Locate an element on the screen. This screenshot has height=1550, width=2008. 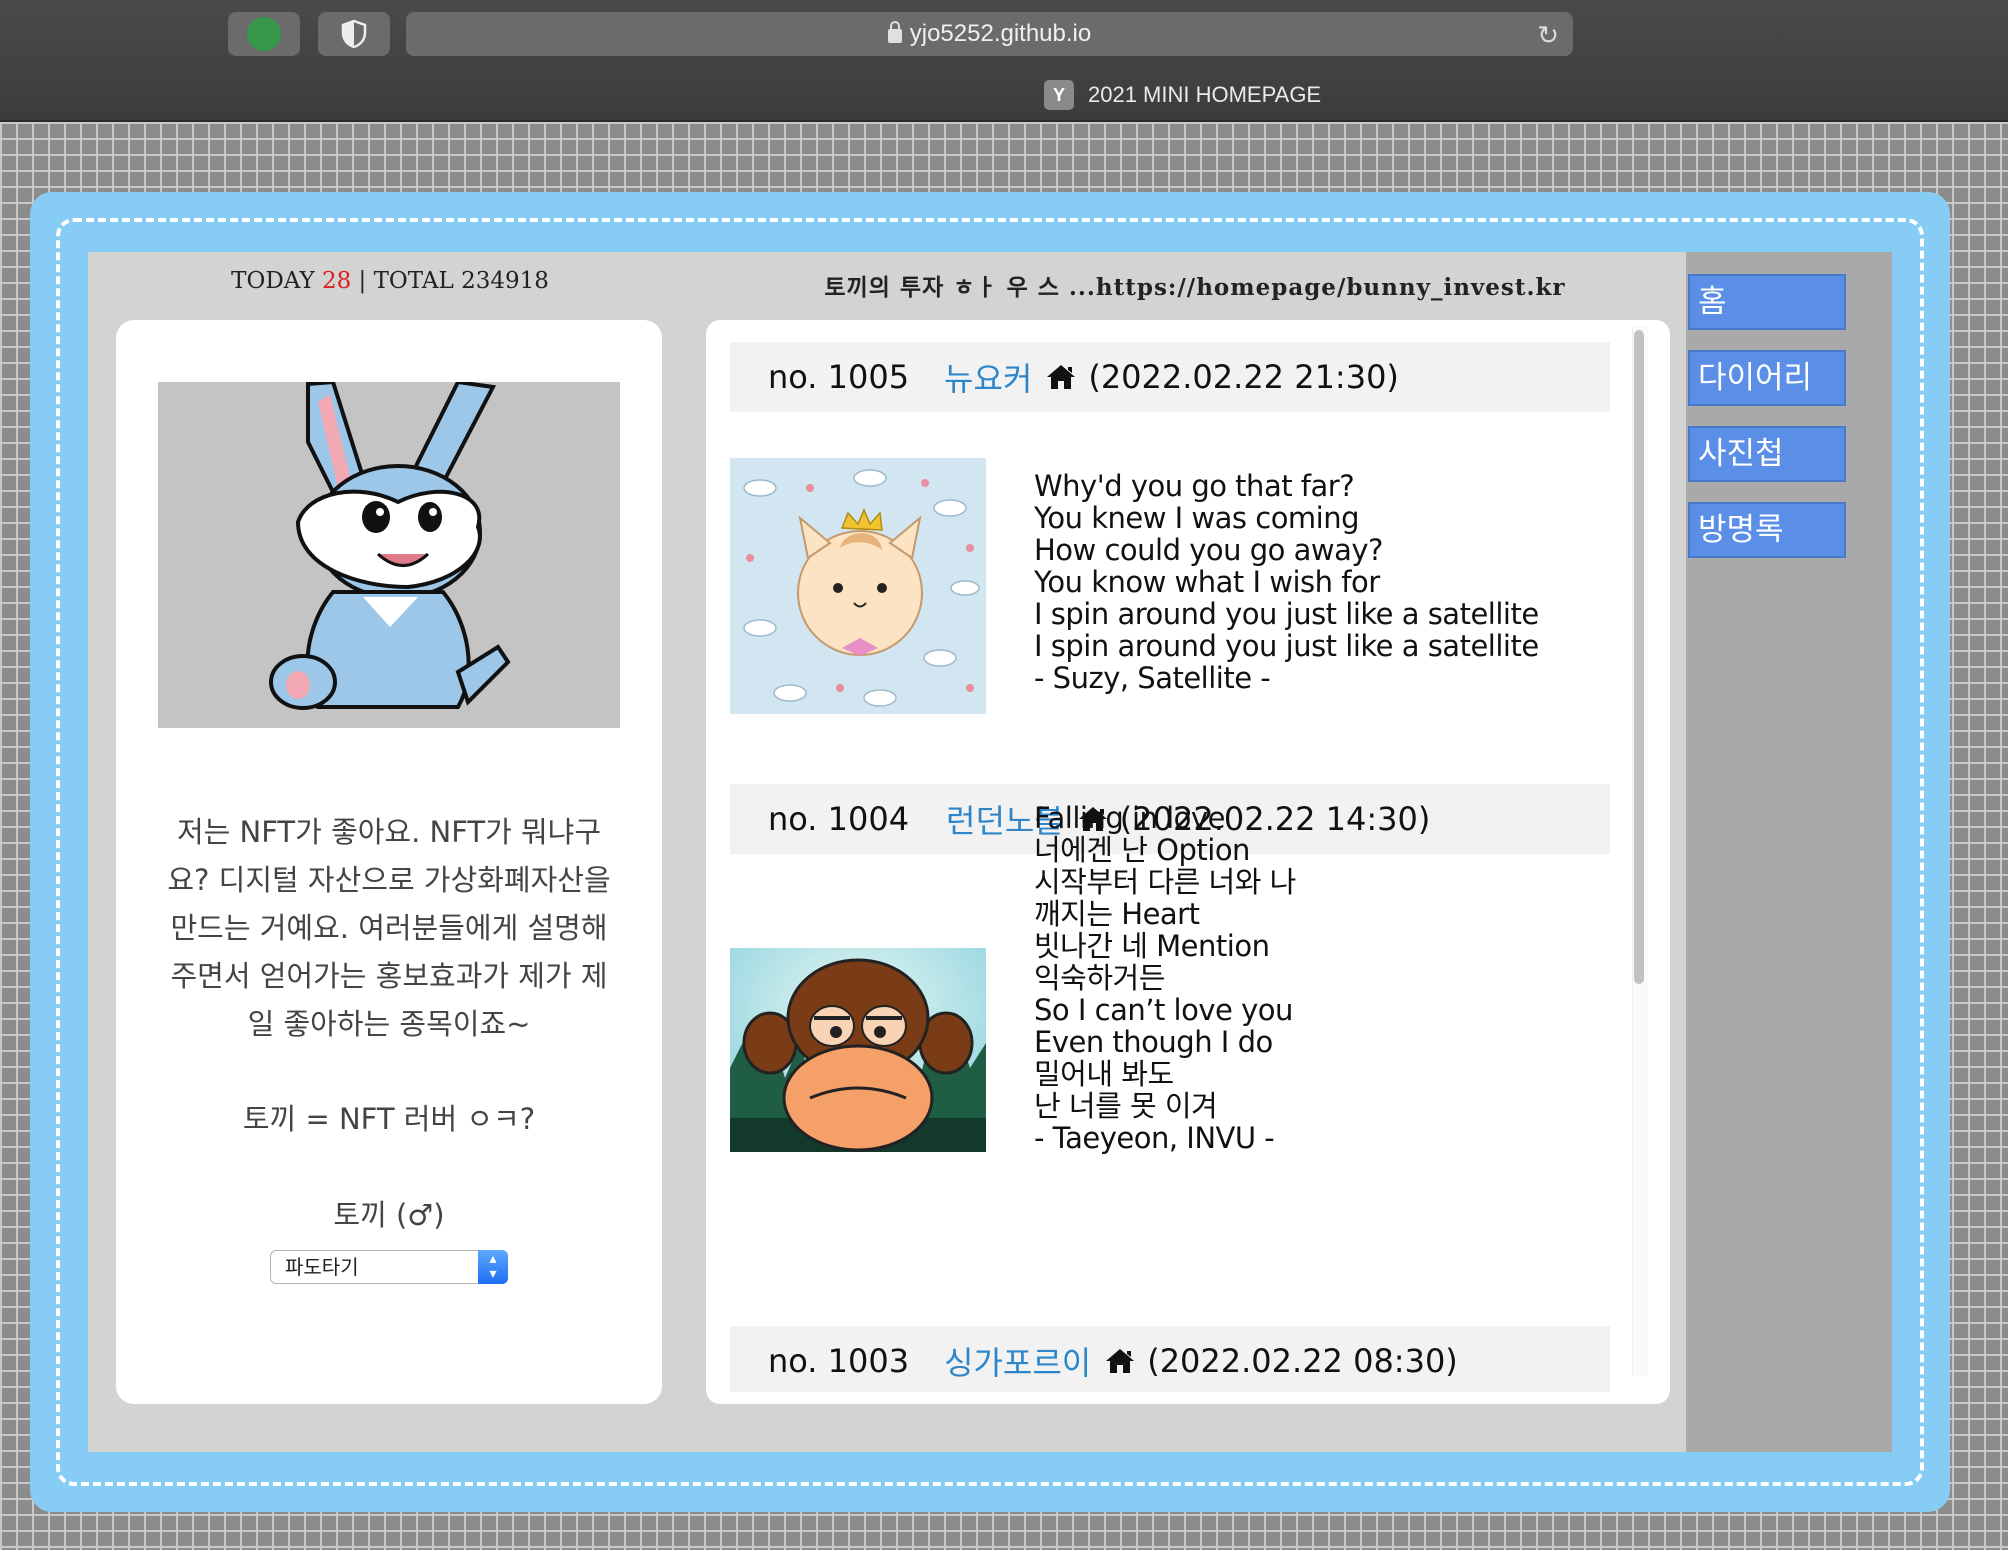
bio-line: 일 좋아하는 종목이죠~ is located at coordinates (389, 1024).